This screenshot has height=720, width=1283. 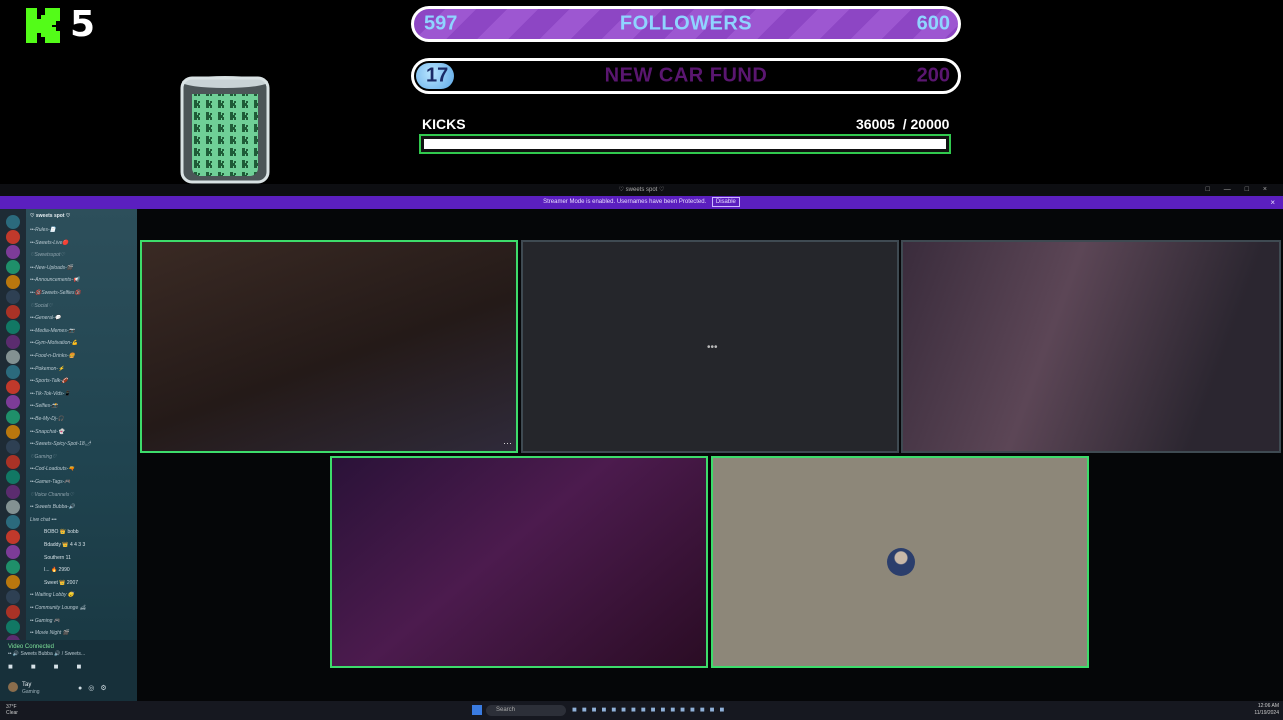 I want to click on window-titlebar: ♡ sweets spot ♡ □ — □ ×, so click(x=641, y=190).